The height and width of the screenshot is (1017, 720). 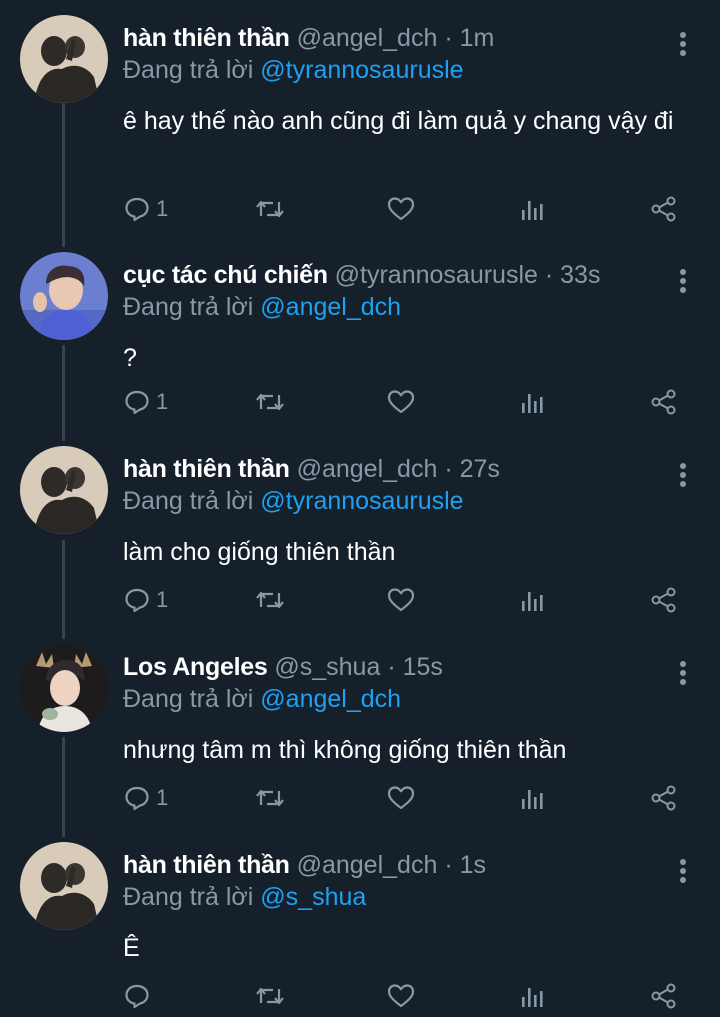 What do you see at coordinates (195, 667) in the screenshot?
I see `author-name: Los Angeles` at bounding box center [195, 667].